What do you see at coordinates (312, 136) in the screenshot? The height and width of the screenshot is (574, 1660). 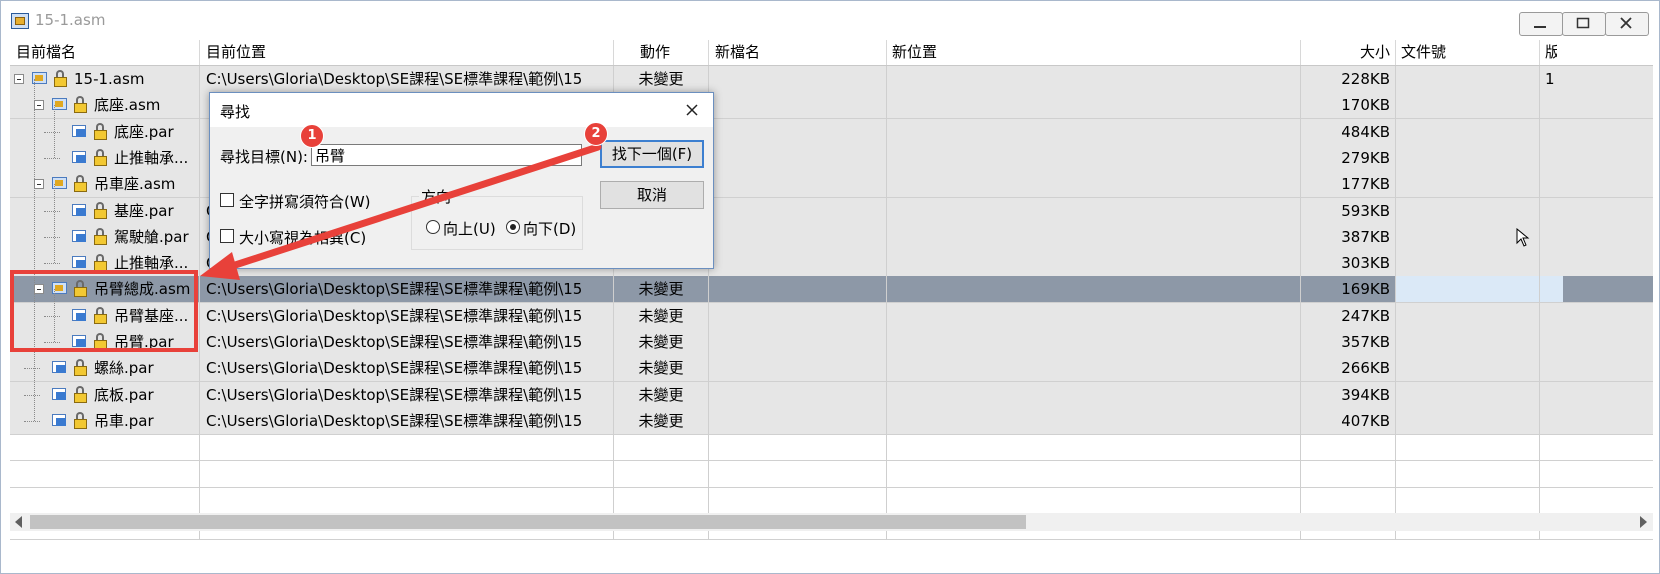 I see `annotation-badge-1: 1` at bounding box center [312, 136].